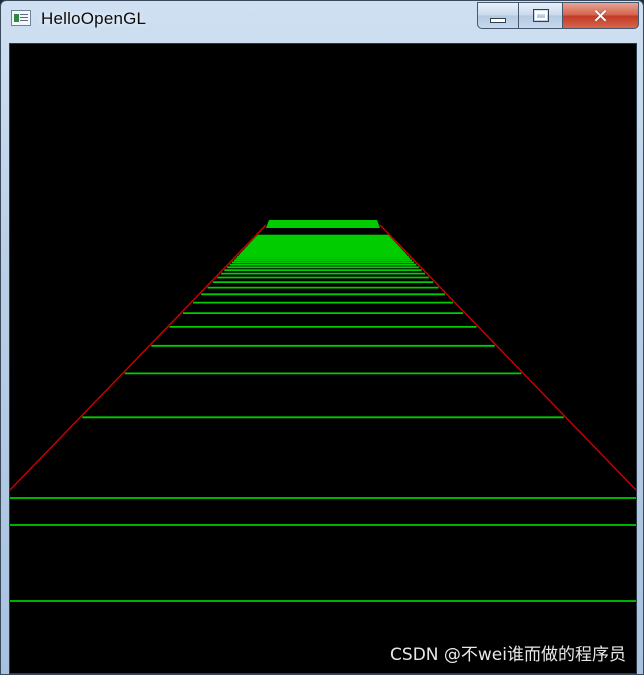 The height and width of the screenshot is (675, 644). I want to click on app-icon, so click(21, 18).